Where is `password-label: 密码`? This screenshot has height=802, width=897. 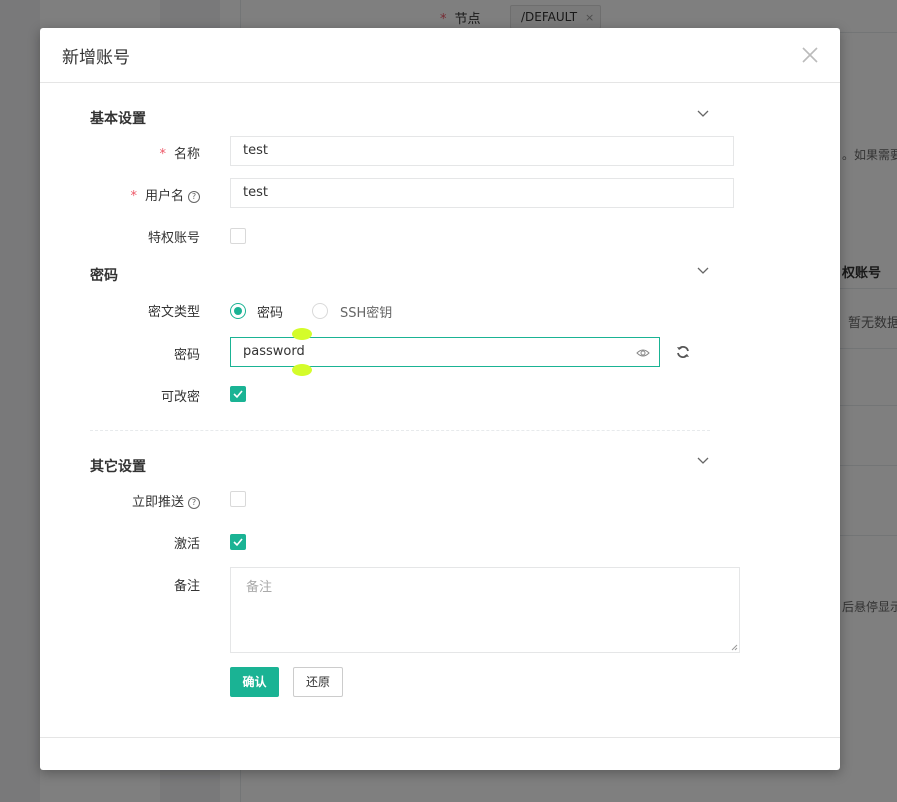
password-label: 密码 is located at coordinates (186, 355).